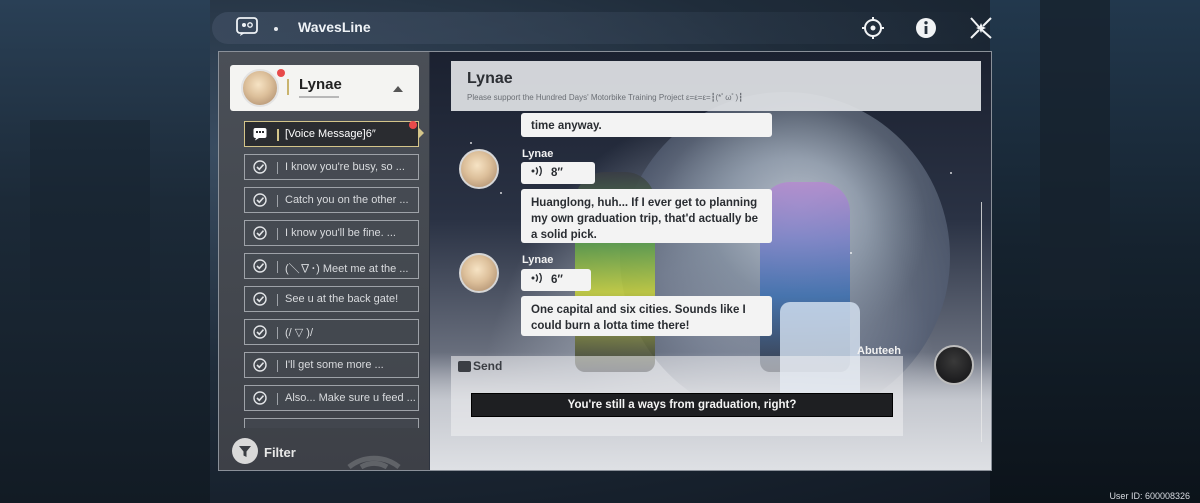  Describe the element at coordinates (981, 28) in the screenshot. I see `close-icon` at that location.